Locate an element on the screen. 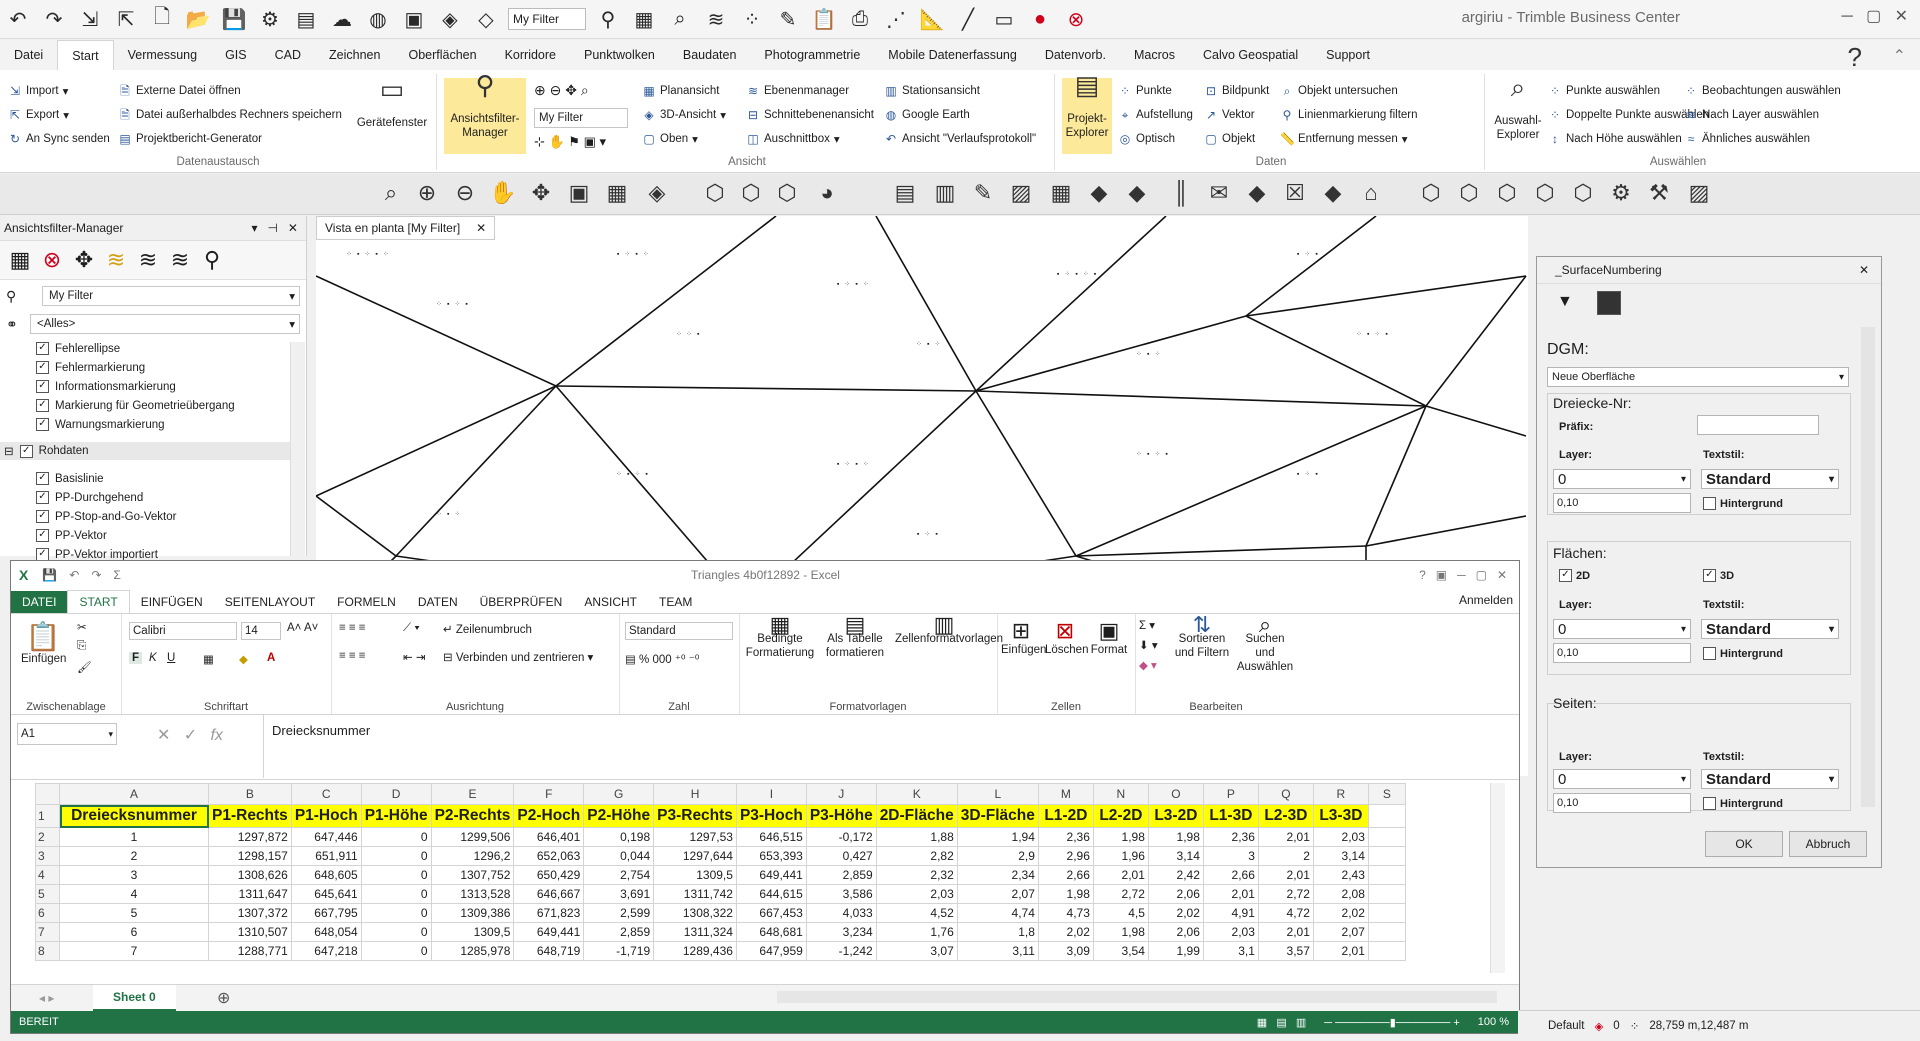 The height and width of the screenshot is (1041, 1920). data-cell: 2 is located at coordinates (1285, 856).